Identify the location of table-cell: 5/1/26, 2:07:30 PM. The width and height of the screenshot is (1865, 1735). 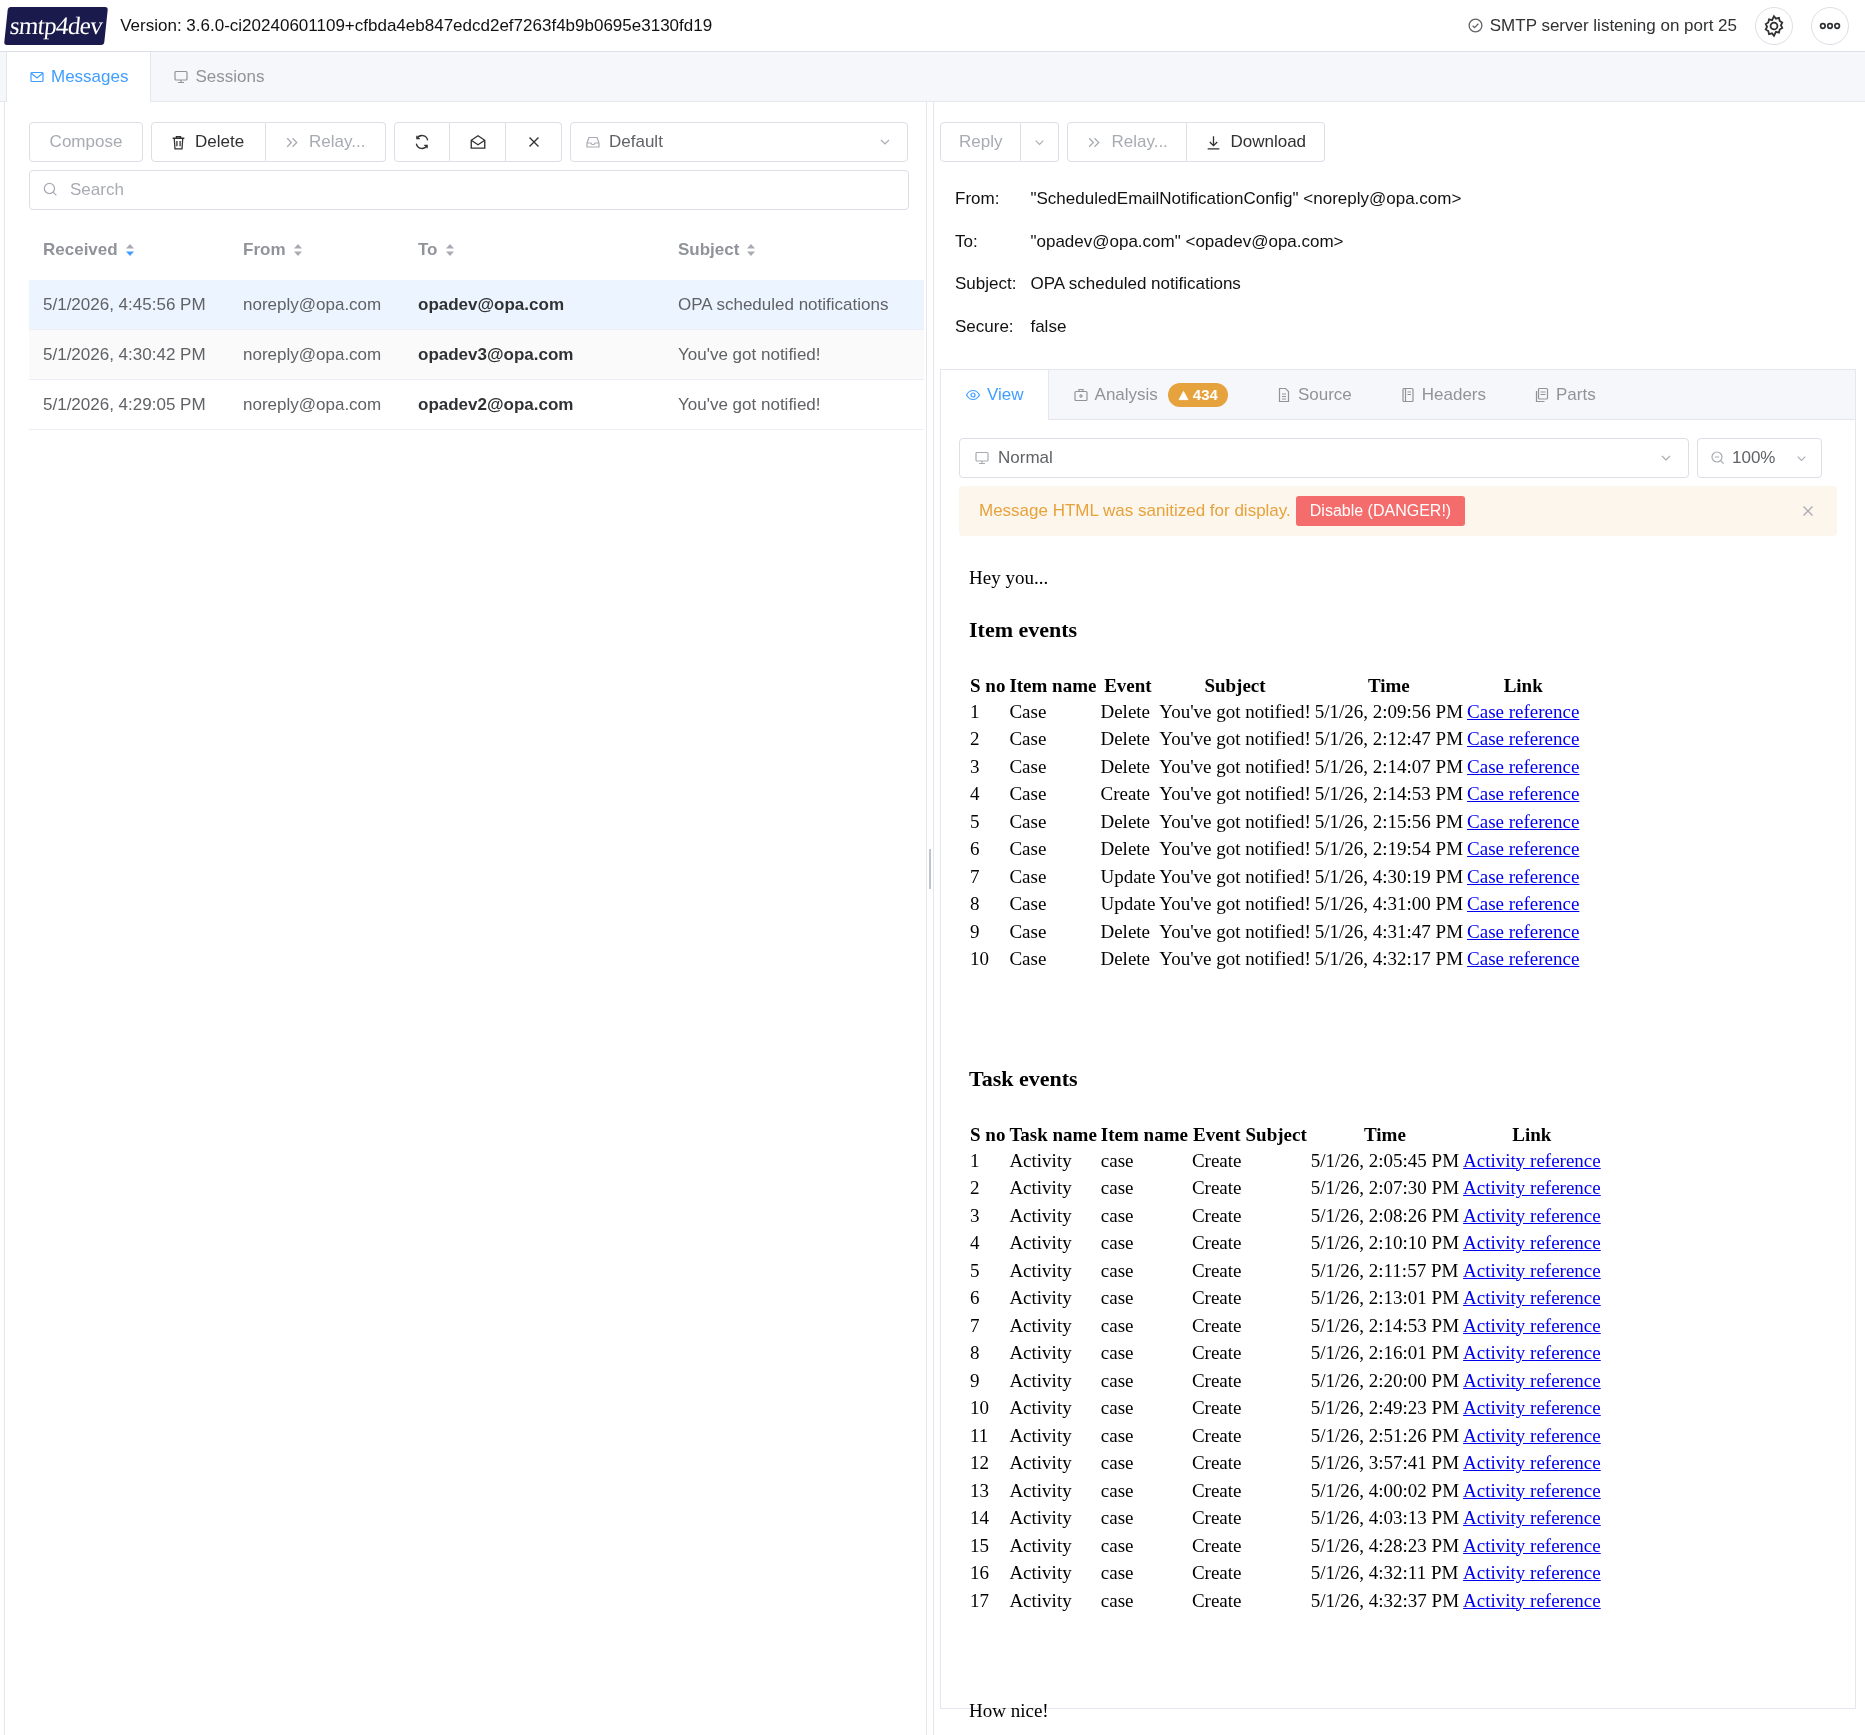
(1385, 1187).